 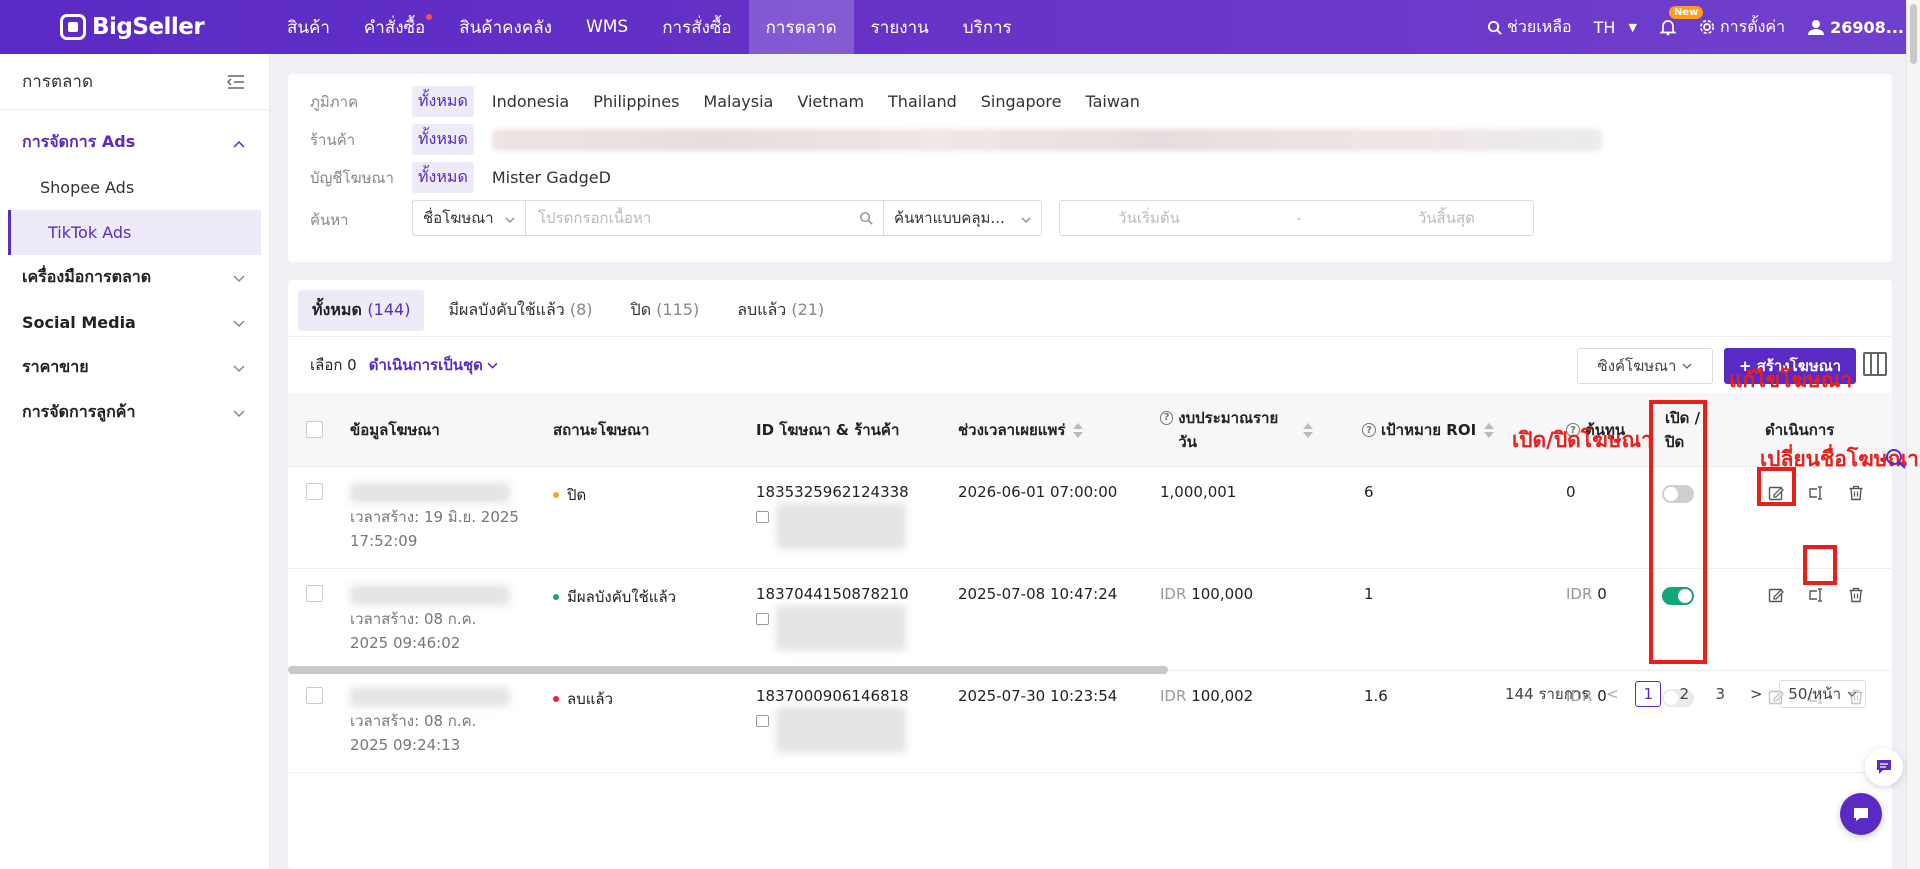 I want to click on prev-page-icon: <, so click(x=1612, y=694).